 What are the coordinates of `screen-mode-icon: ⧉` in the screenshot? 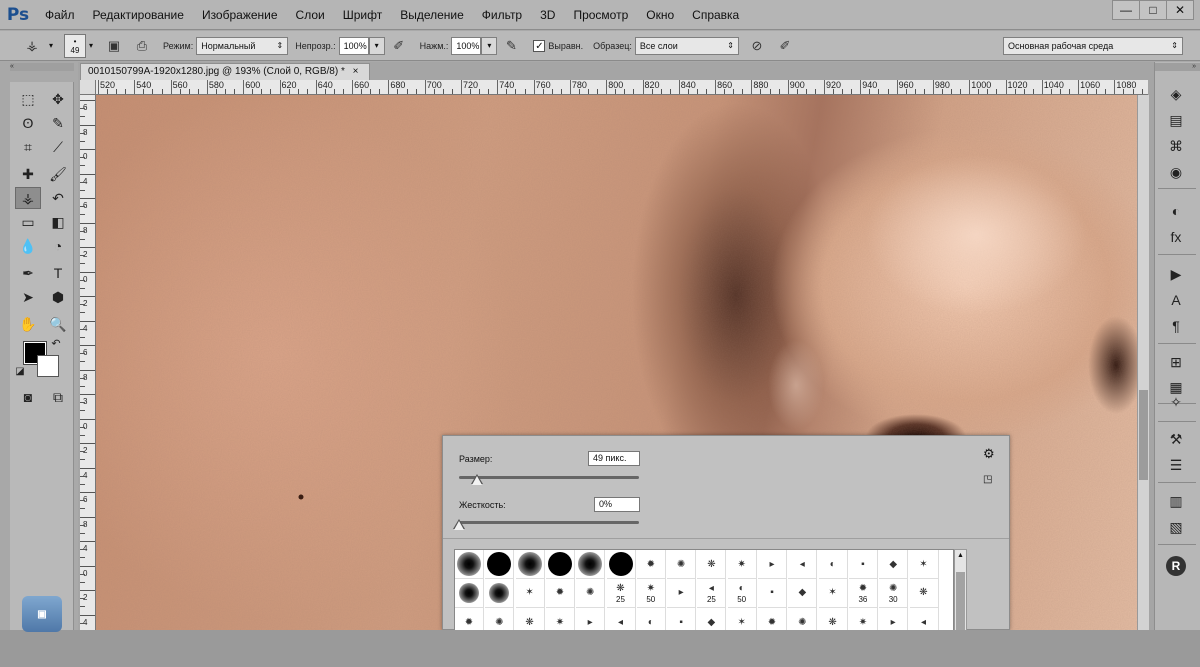 It's located at (58, 397).